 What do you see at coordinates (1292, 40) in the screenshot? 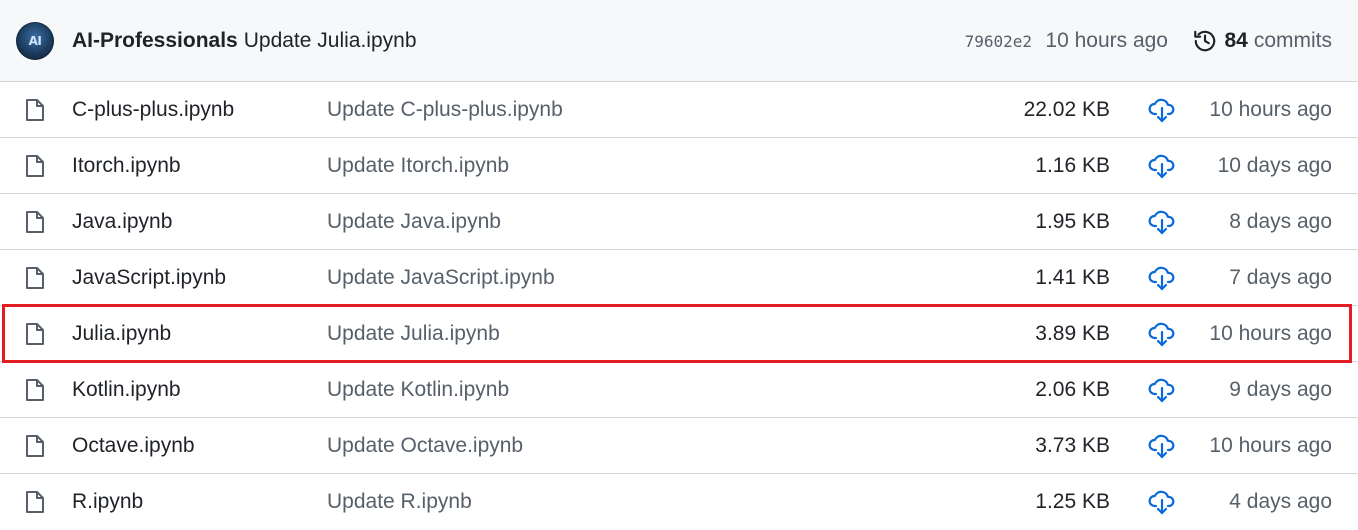
I see `commit-label: commits` at bounding box center [1292, 40].